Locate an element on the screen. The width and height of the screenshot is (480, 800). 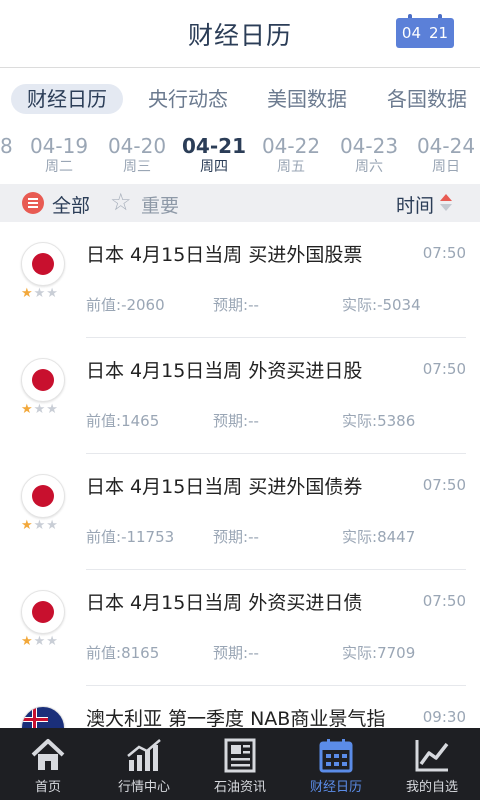
calendar-month: 04 is located at coordinates (411, 33).